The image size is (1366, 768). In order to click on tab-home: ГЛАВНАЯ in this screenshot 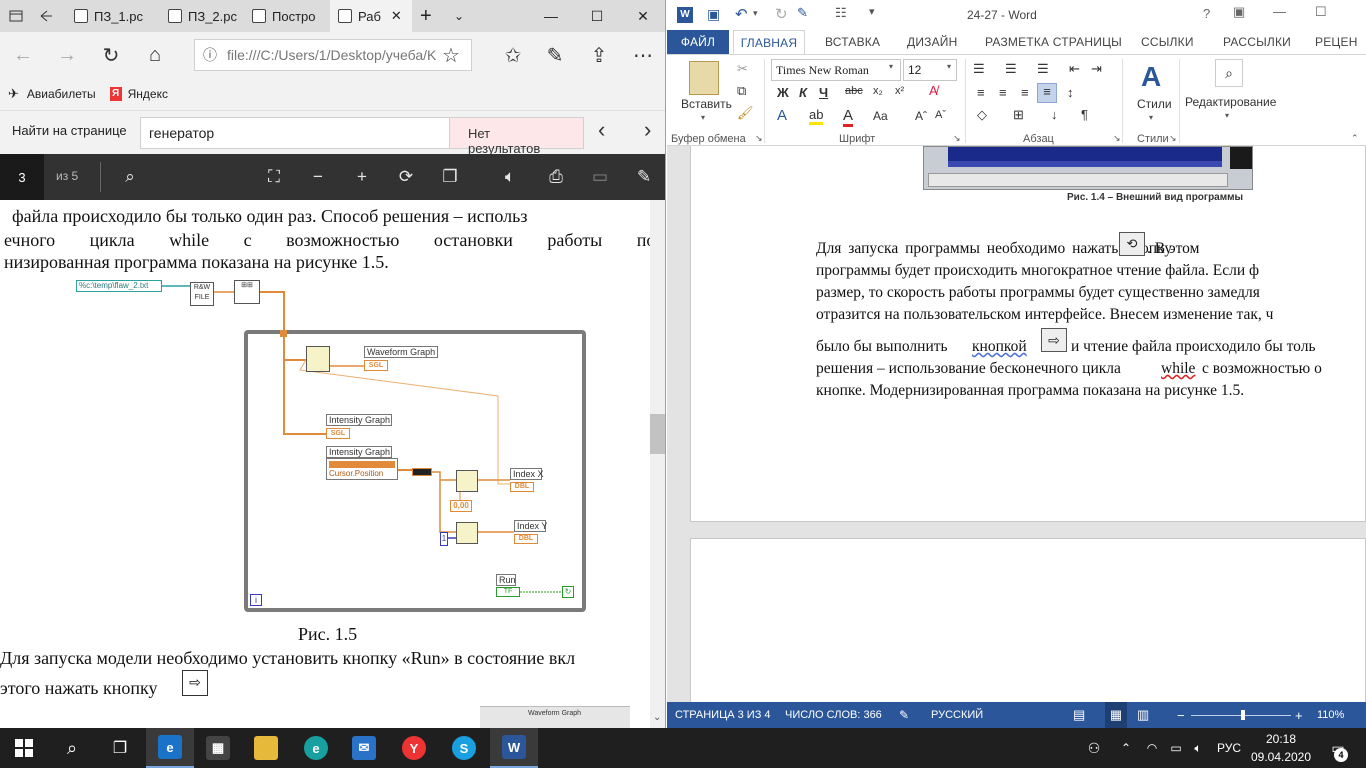, I will do `click(769, 42)`.